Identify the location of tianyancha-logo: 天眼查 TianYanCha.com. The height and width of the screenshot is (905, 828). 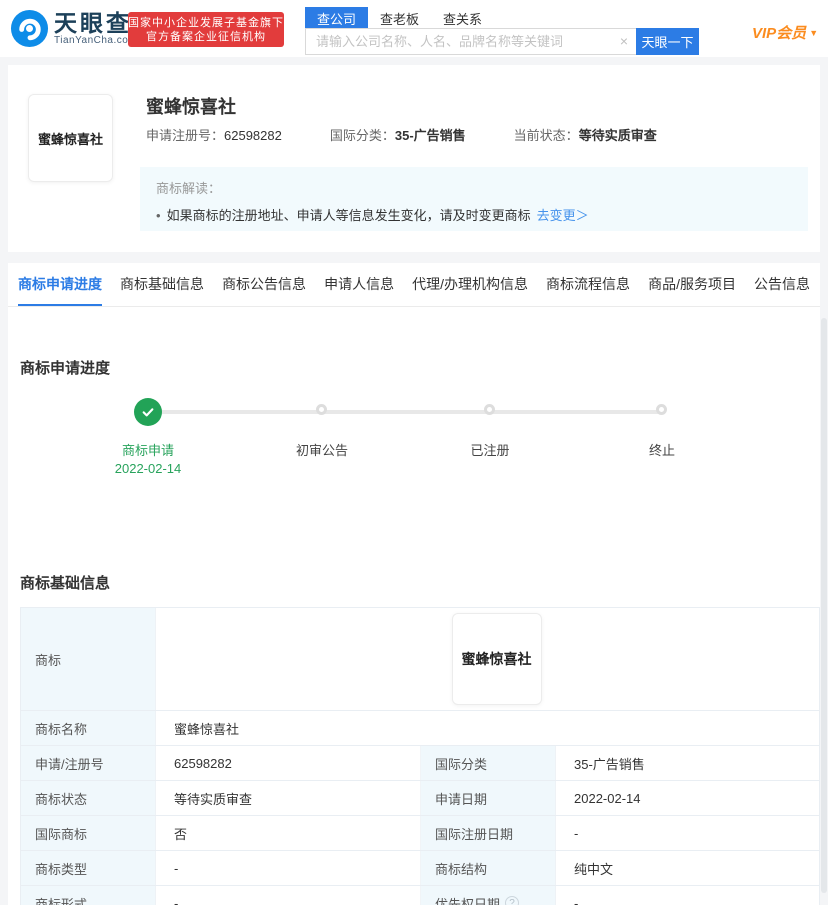
(73, 28).